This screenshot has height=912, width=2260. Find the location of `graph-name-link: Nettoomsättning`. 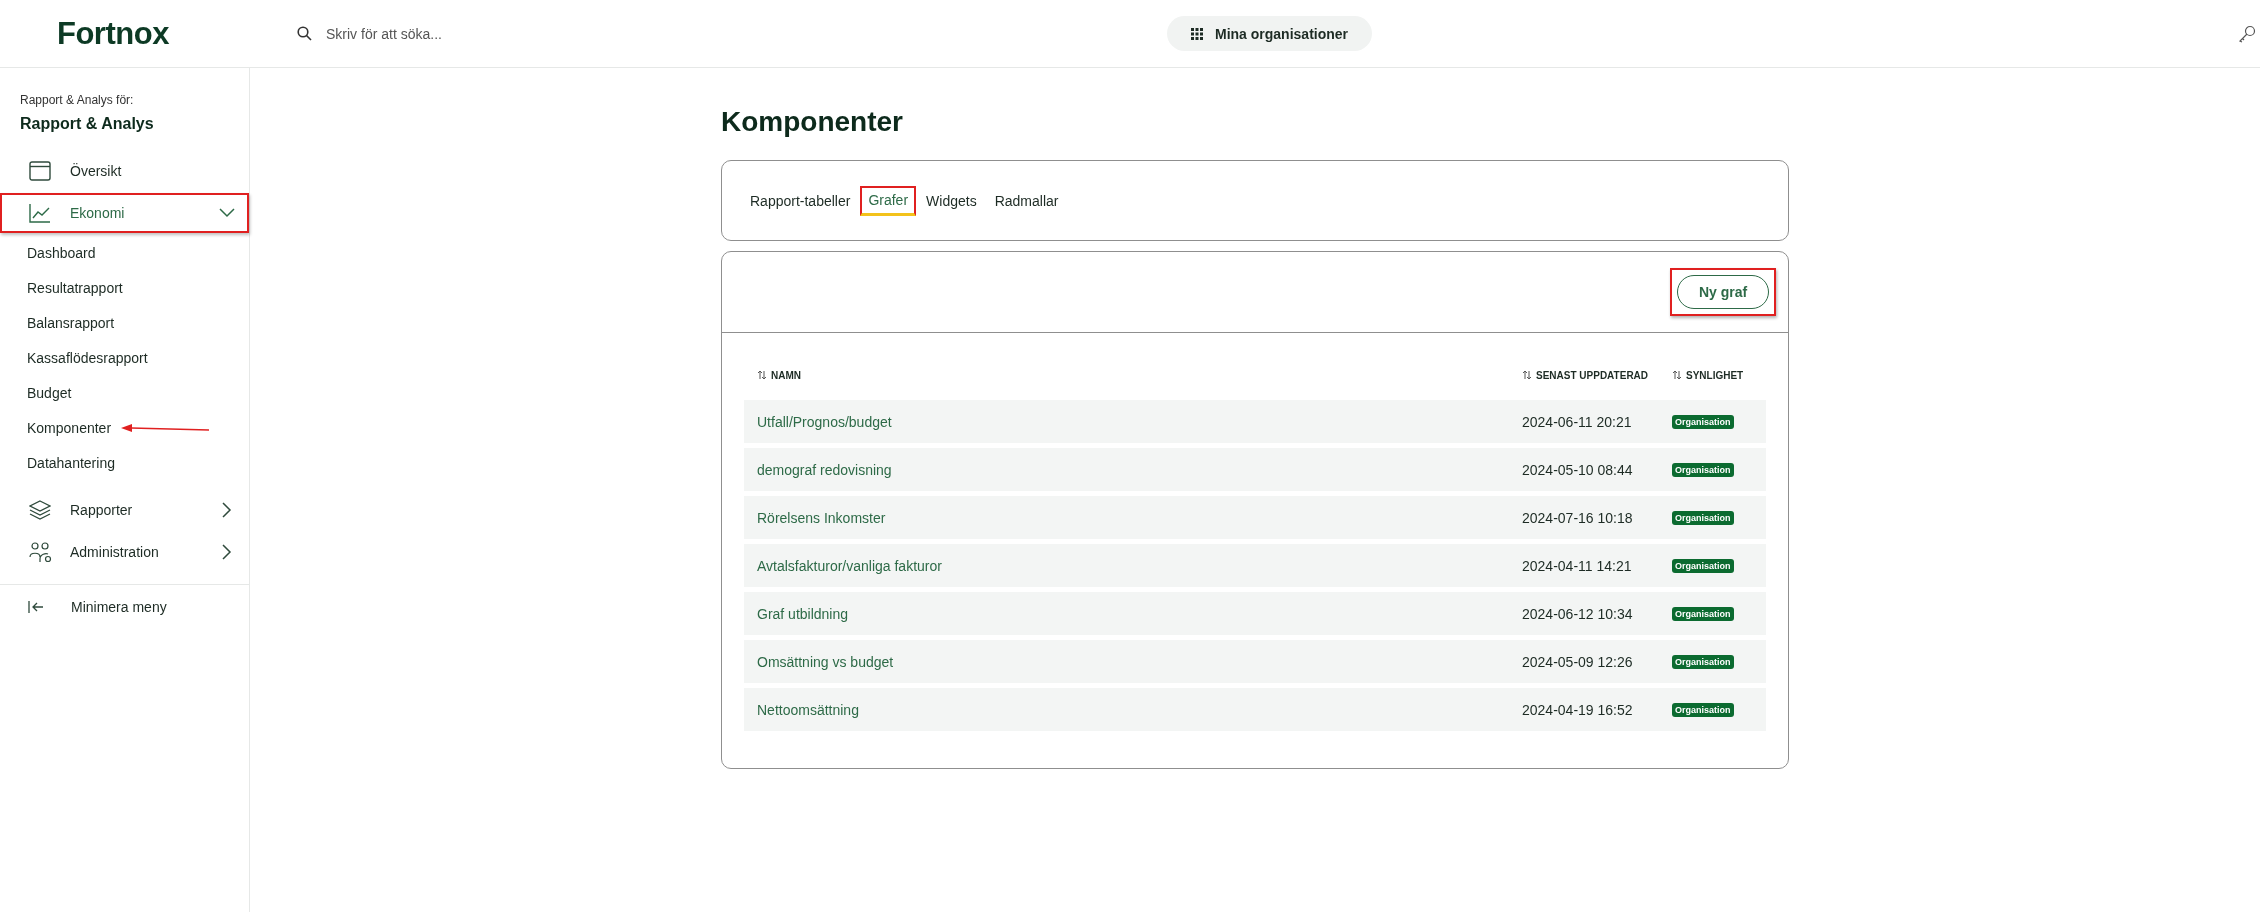

graph-name-link: Nettoomsättning is located at coordinates (808, 709).